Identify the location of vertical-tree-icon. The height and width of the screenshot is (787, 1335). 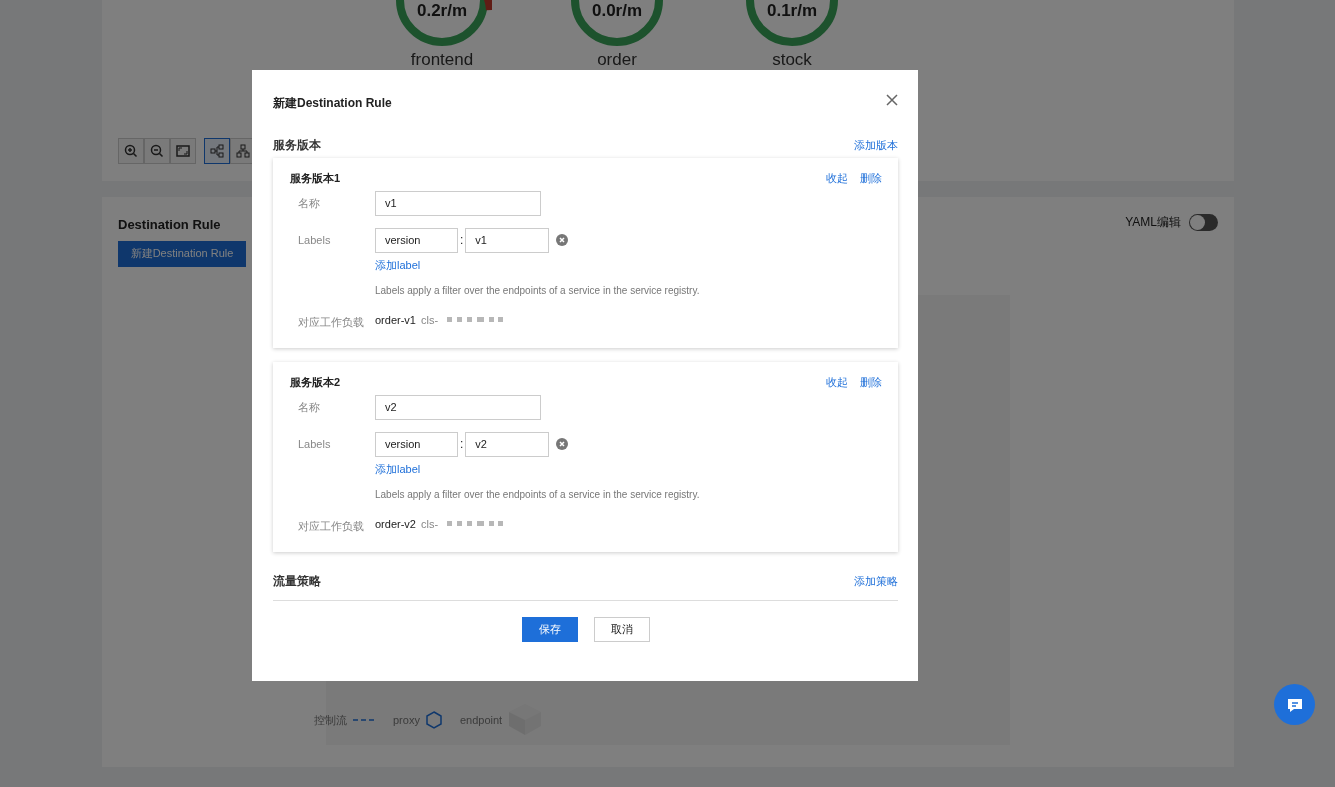
(243, 151).